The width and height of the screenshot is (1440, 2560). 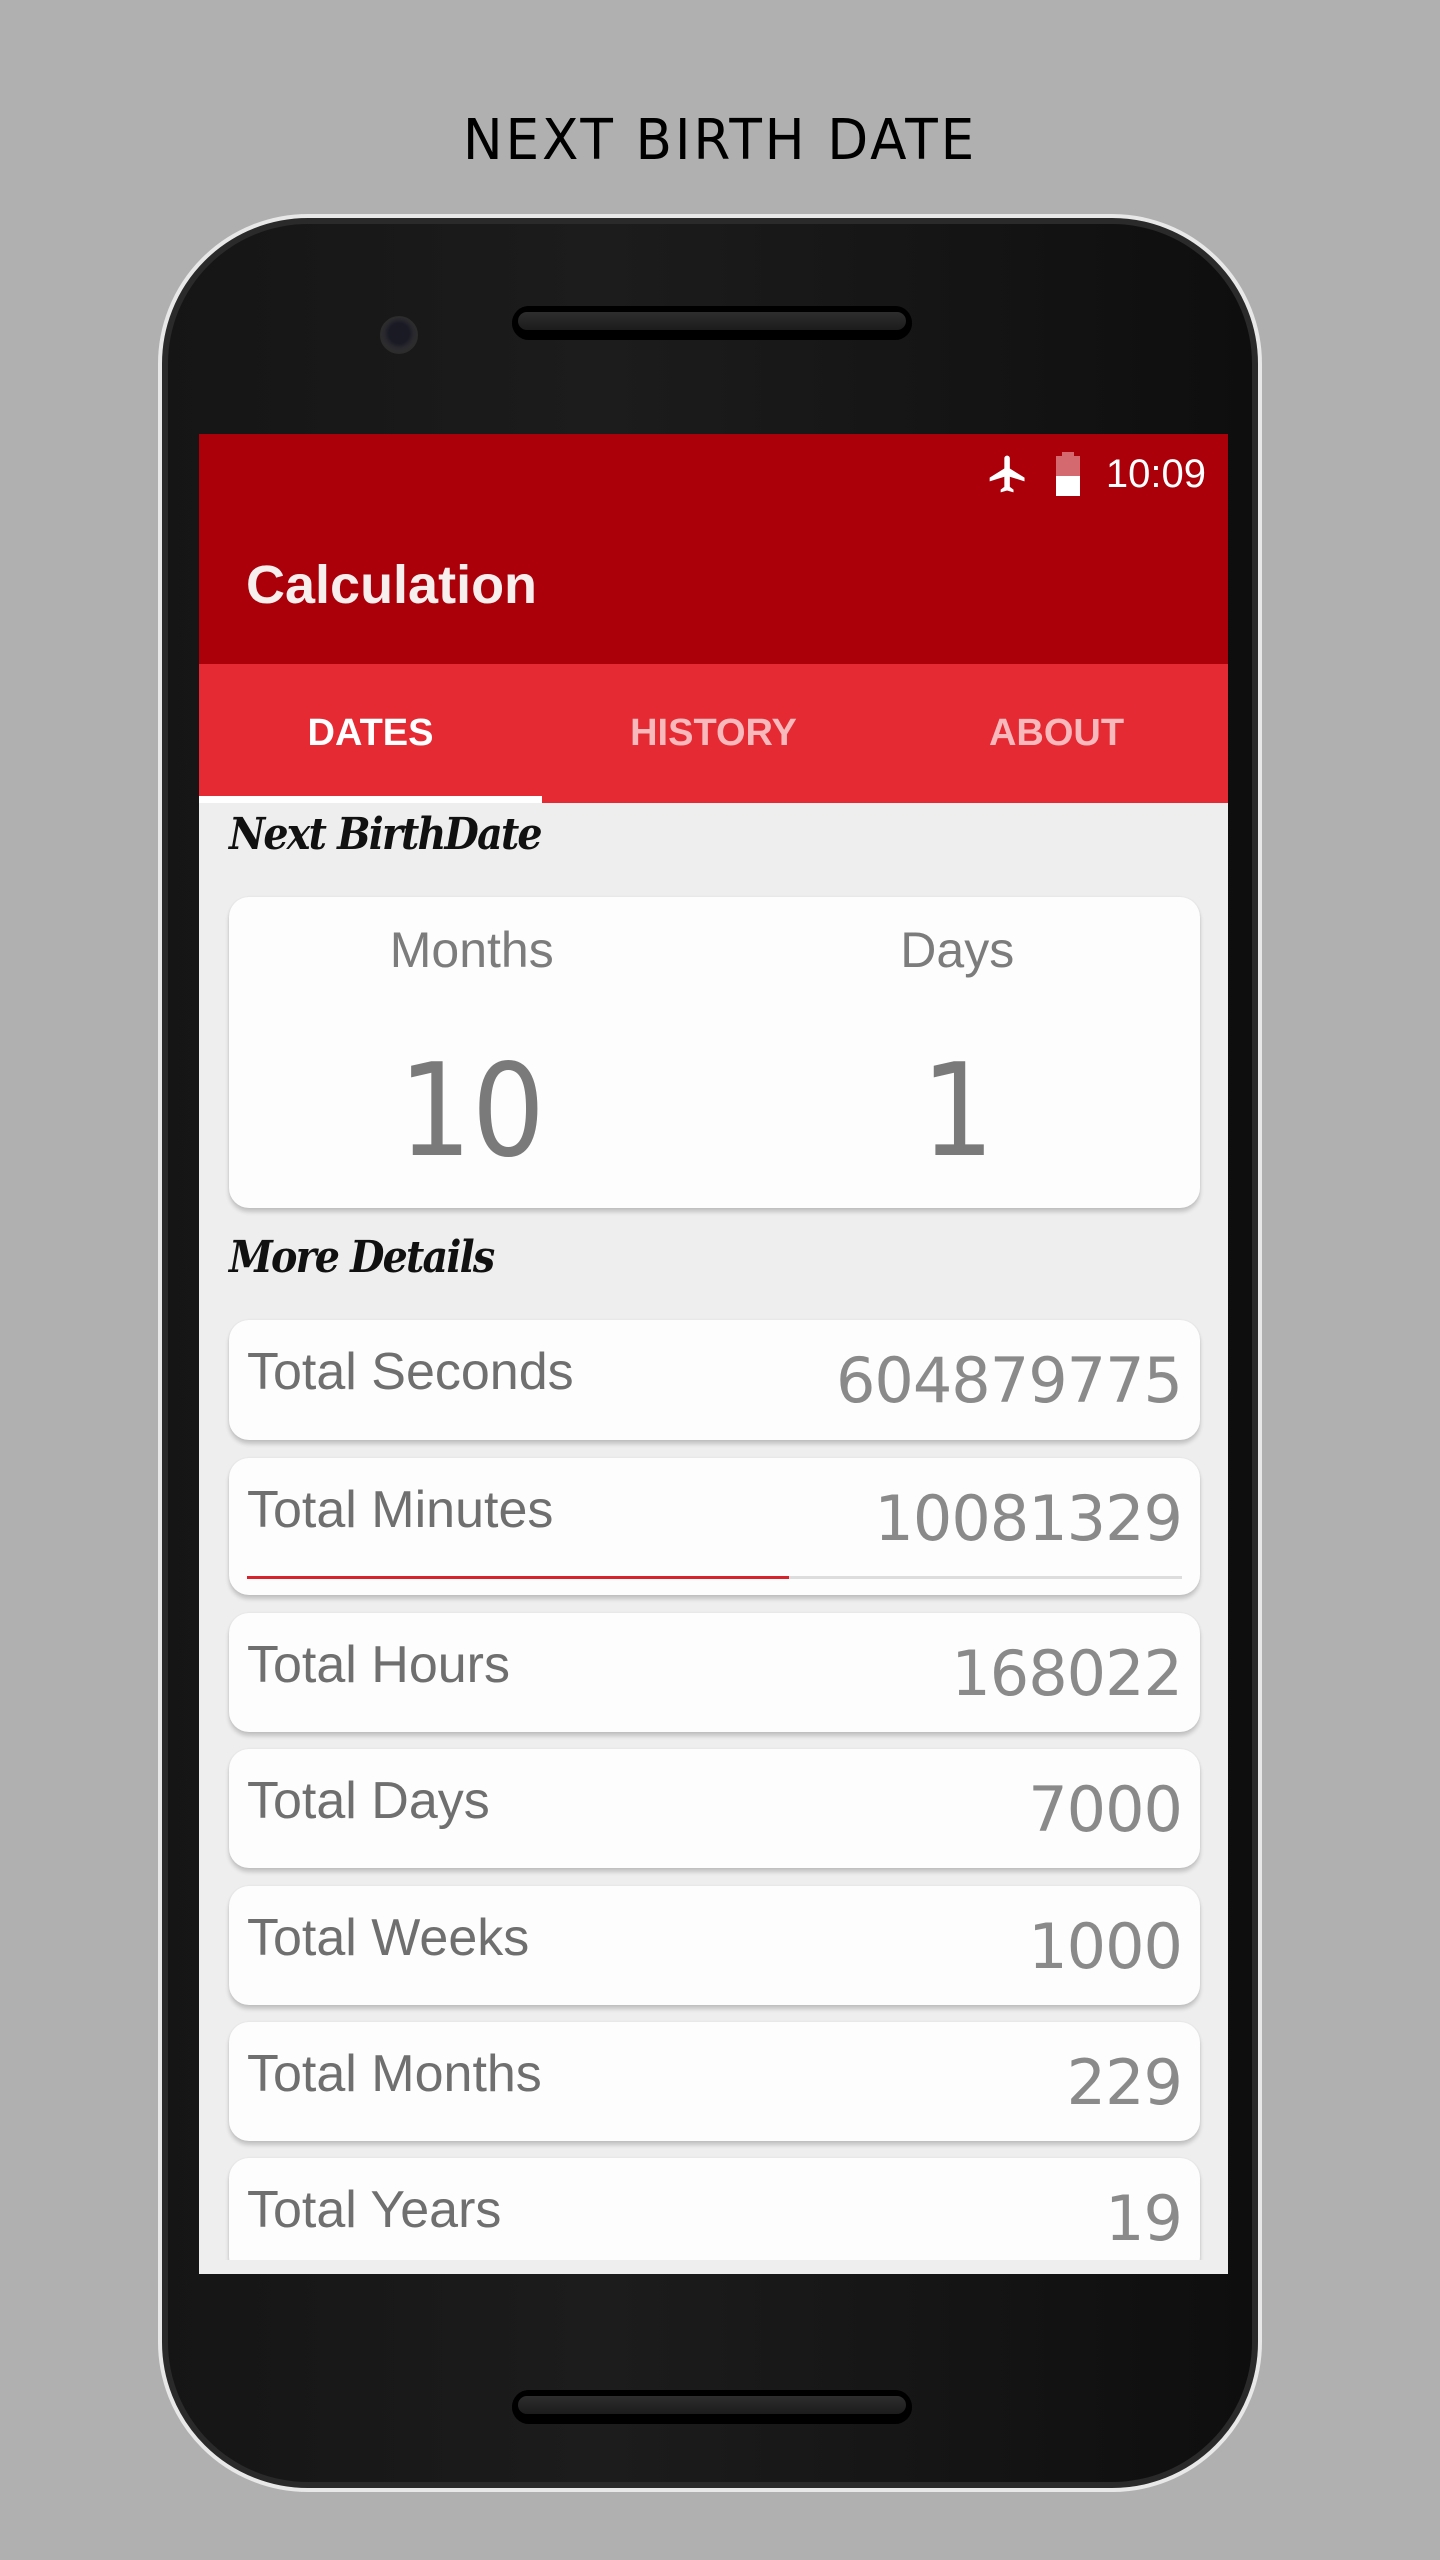 I want to click on detail-value: 229, so click(x=1124, y=2082).